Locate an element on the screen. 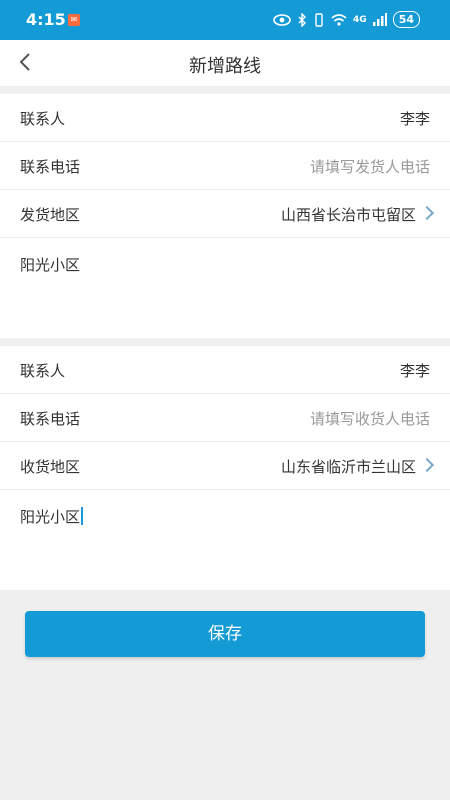  receiver-region-select: 山东省临沂市兰山区 is located at coordinates (357, 466).